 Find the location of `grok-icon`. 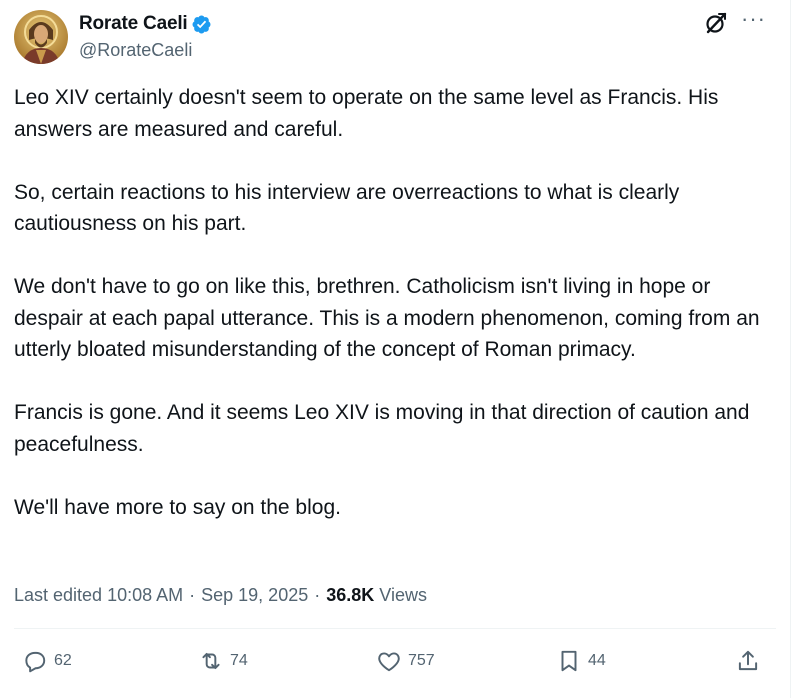

grok-icon is located at coordinates (716, 23).